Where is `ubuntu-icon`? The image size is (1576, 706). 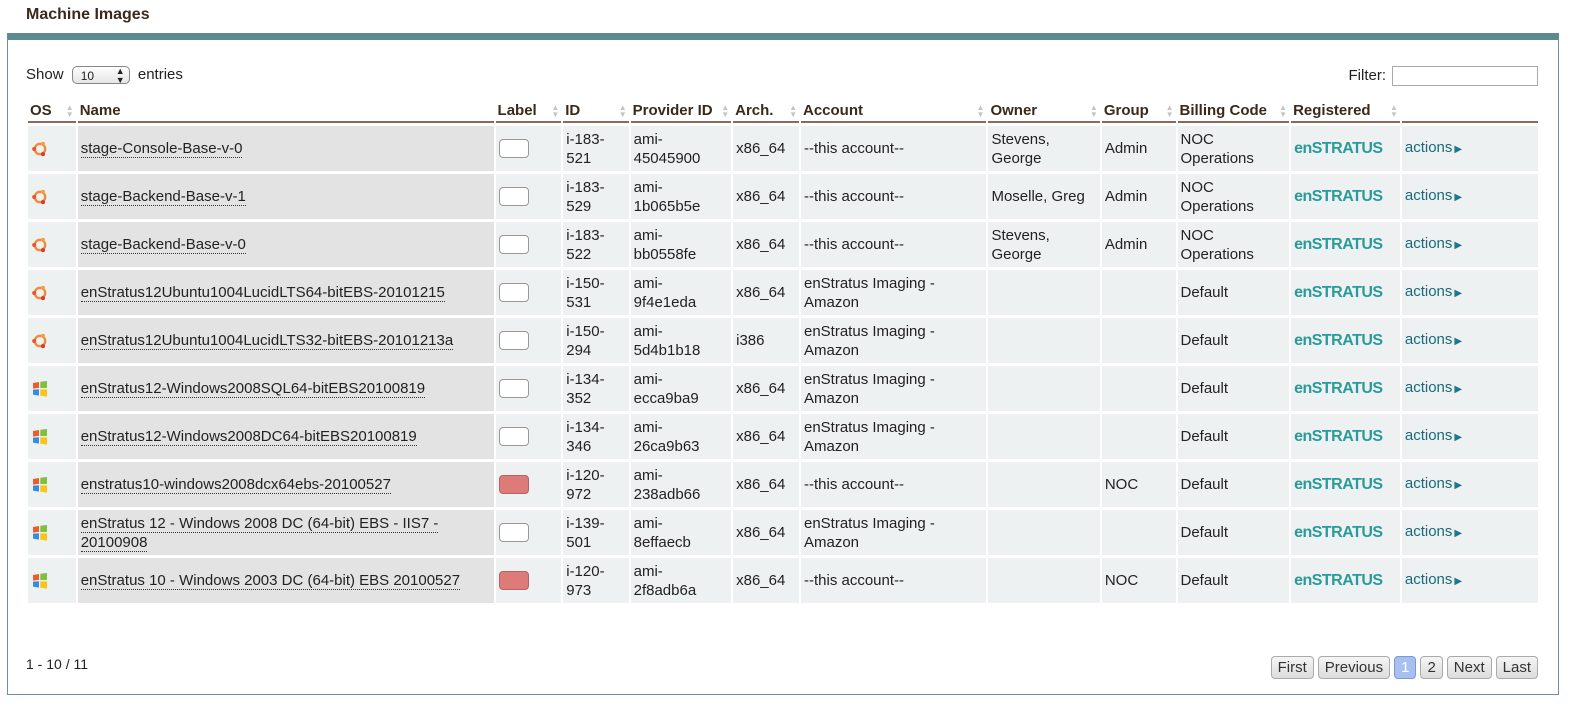
ubuntu-icon is located at coordinates (40, 149).